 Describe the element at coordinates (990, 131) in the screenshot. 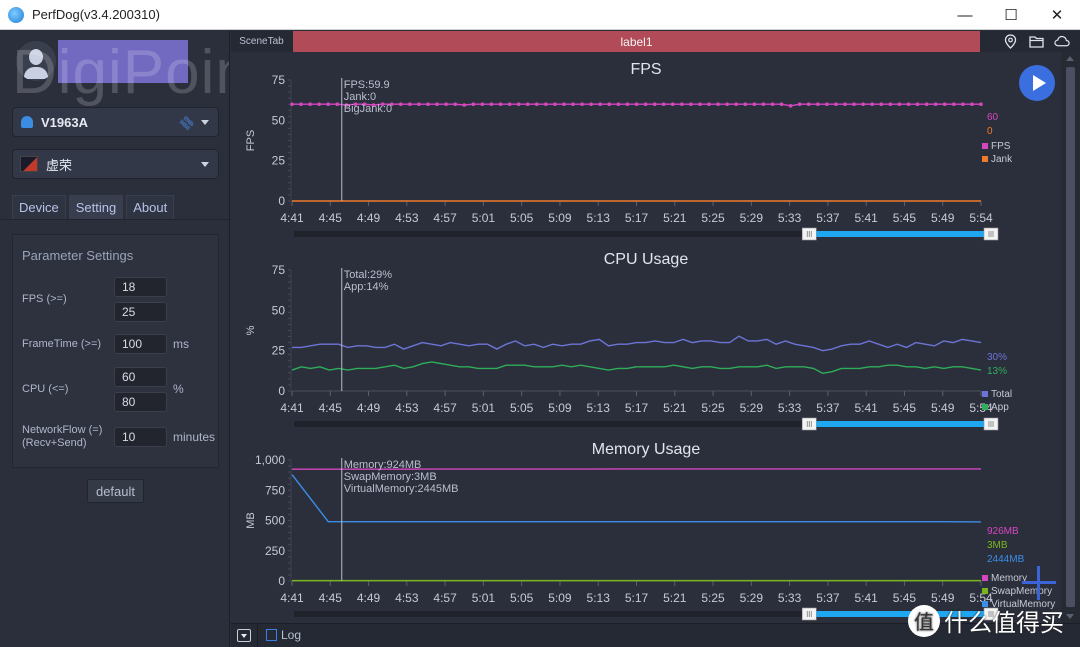

I see `current-value-jank: 0` at that location.